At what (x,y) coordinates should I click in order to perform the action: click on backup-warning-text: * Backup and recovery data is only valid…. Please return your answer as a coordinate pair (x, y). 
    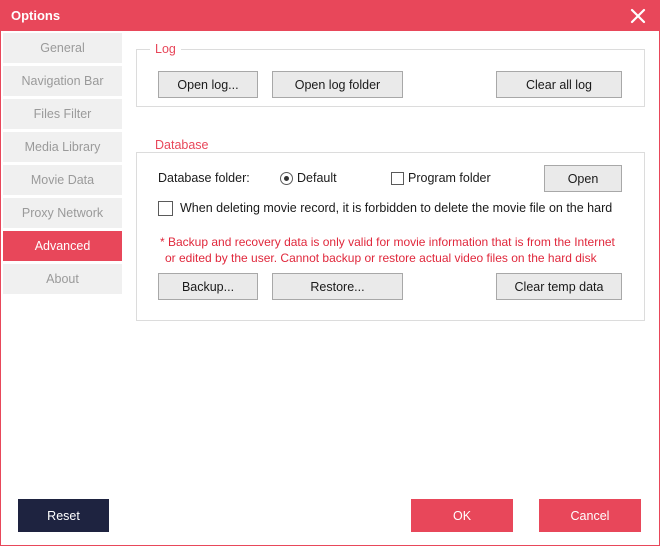
    Looking at the image, I should click on (405, 250).